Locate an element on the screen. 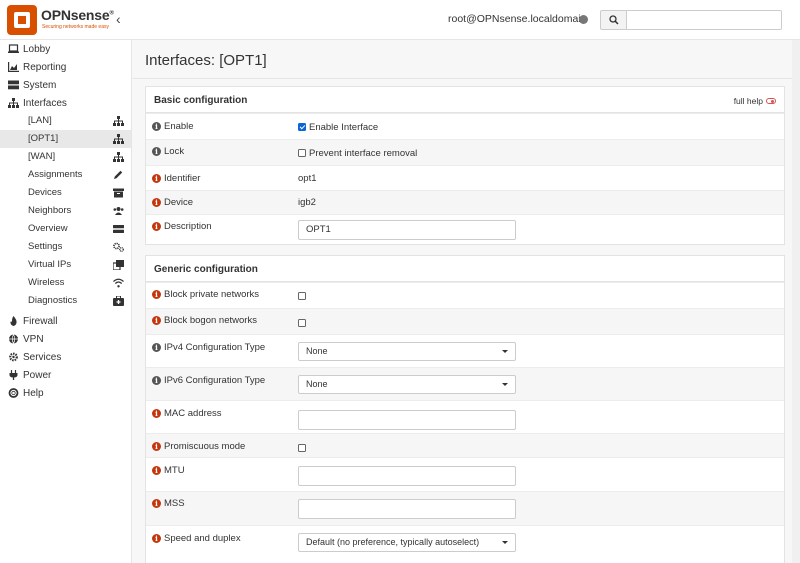 This screenshot has height=563, width=800. field-label: Block bogon networks is located at coordinates (210, 320).